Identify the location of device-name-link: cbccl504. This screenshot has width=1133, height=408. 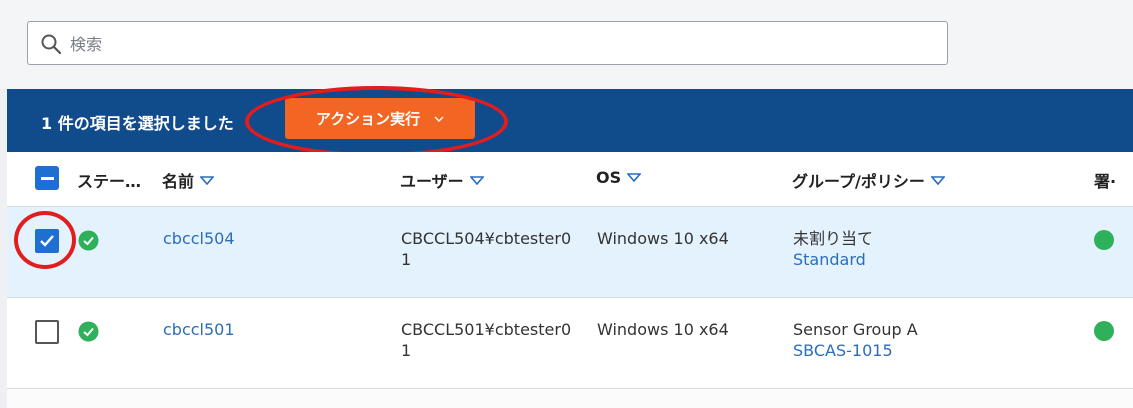
(199, 238).